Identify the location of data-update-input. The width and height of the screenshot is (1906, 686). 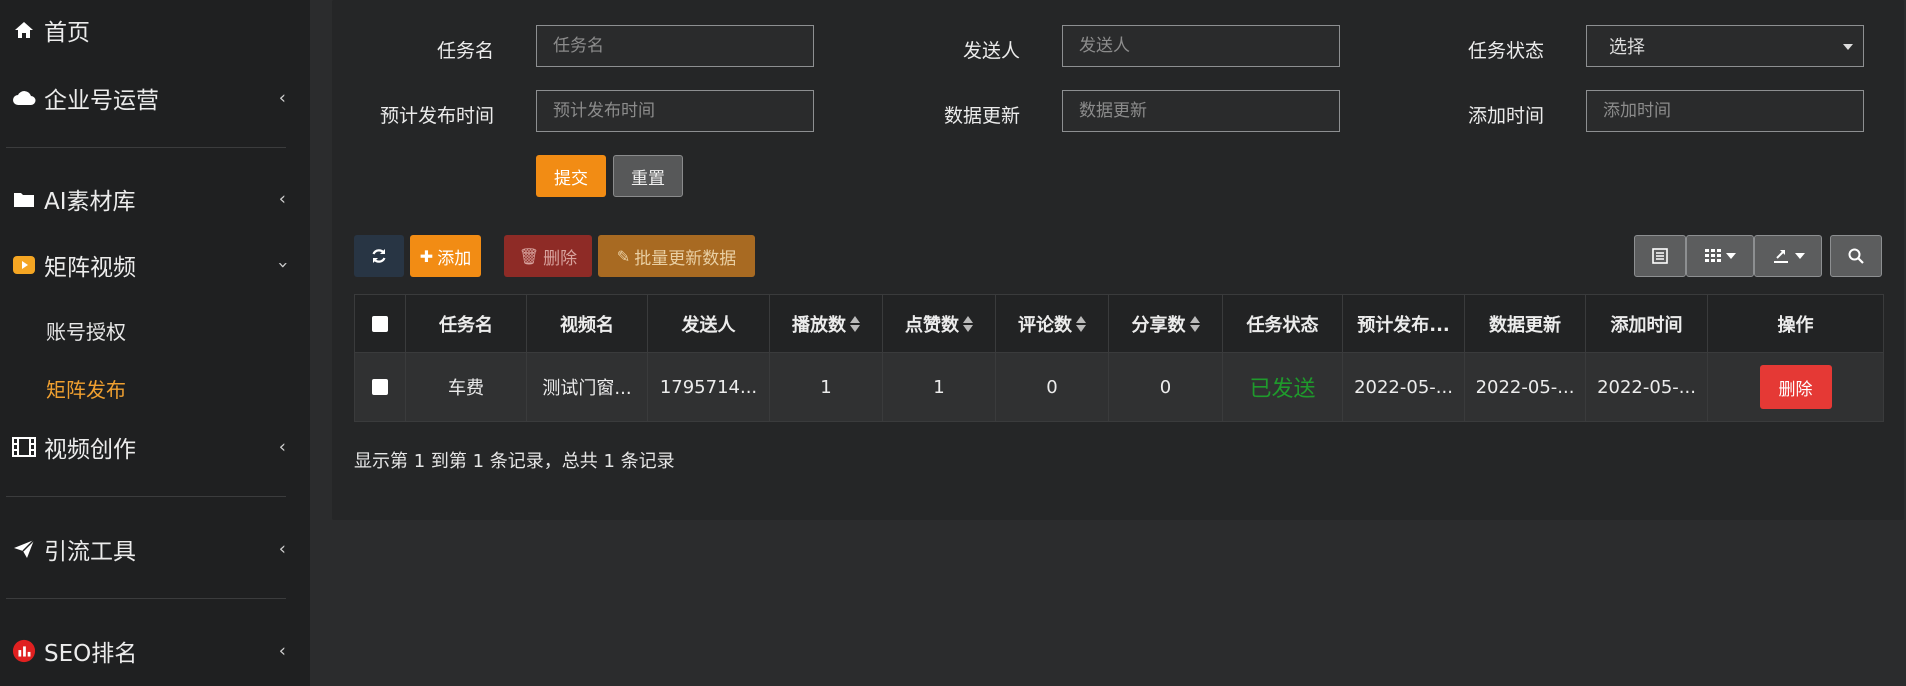
(1201, 111).